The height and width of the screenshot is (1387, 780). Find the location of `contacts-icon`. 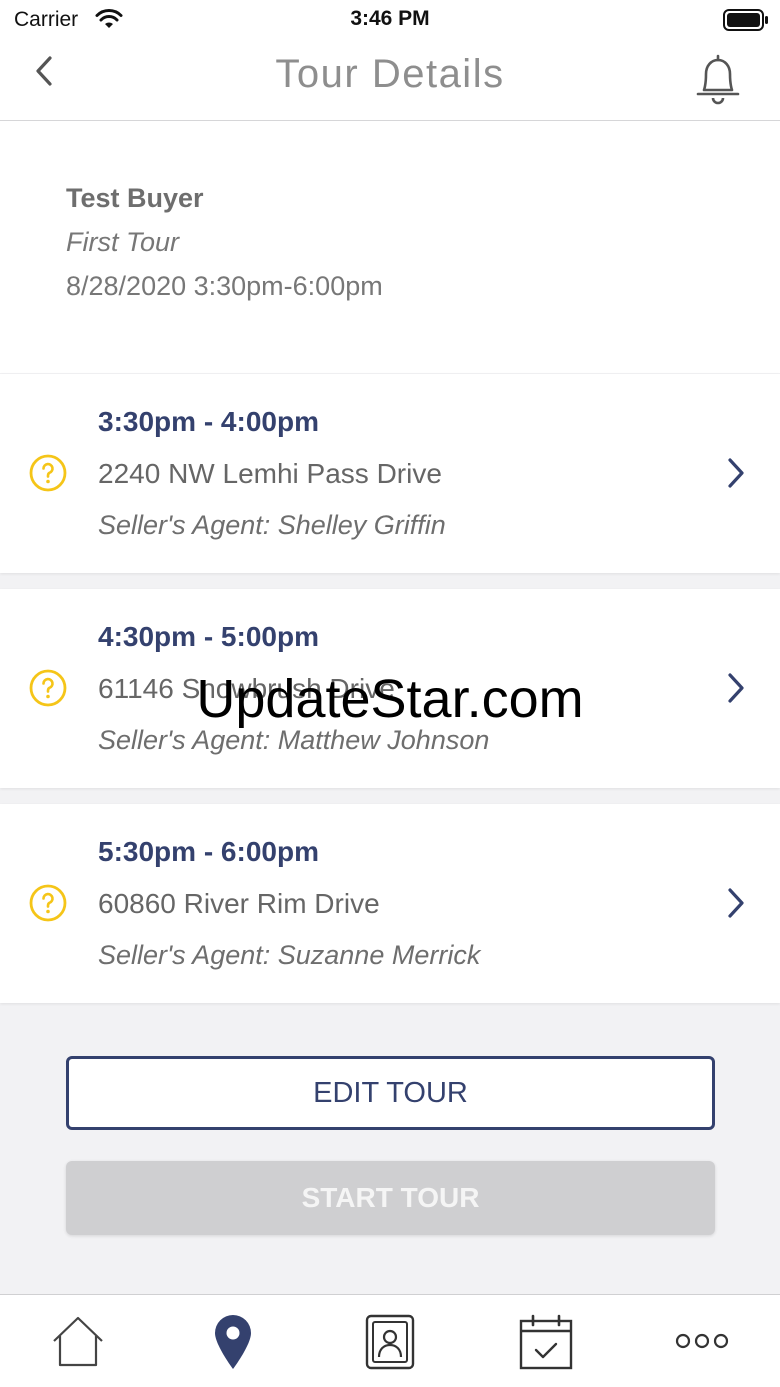

contacts-icon is located at coordinates (390, 1342).